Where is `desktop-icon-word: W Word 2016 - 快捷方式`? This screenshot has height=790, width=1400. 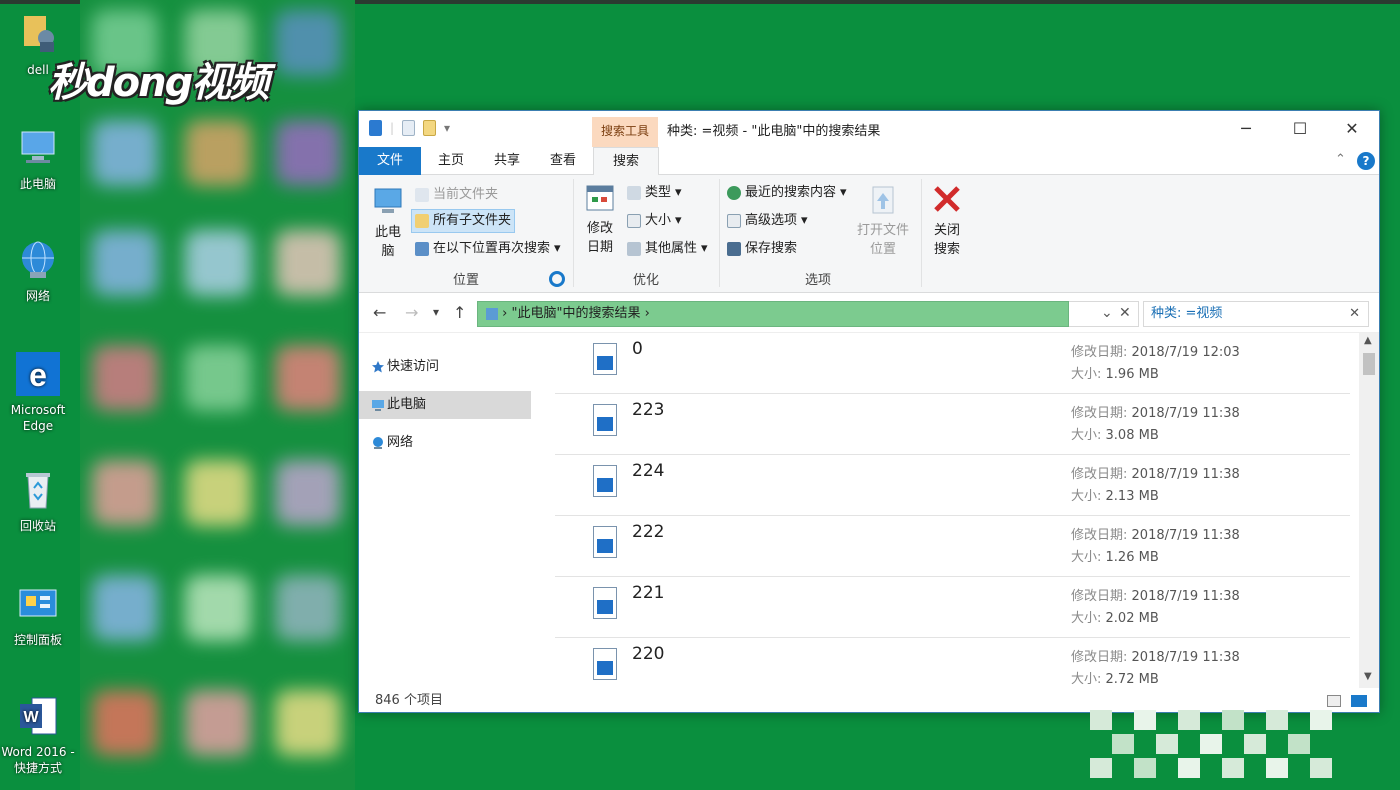
desktop-icon-word: W Word 2016 - 快捷方式 is located at coordinates (38, 735).